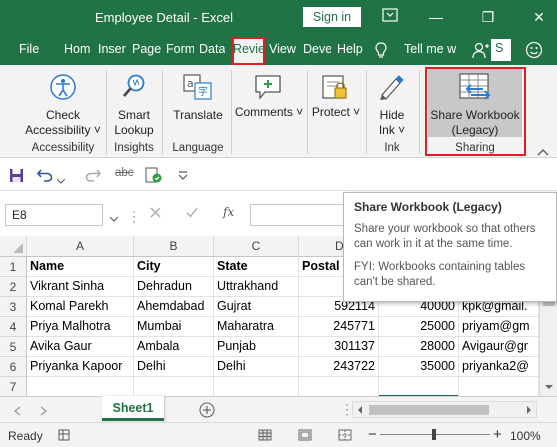 This screenshot has height=447, width=557. Describe the element at coordinates (256, 267) in the screenshot. I see `cell-header: State` at that location.